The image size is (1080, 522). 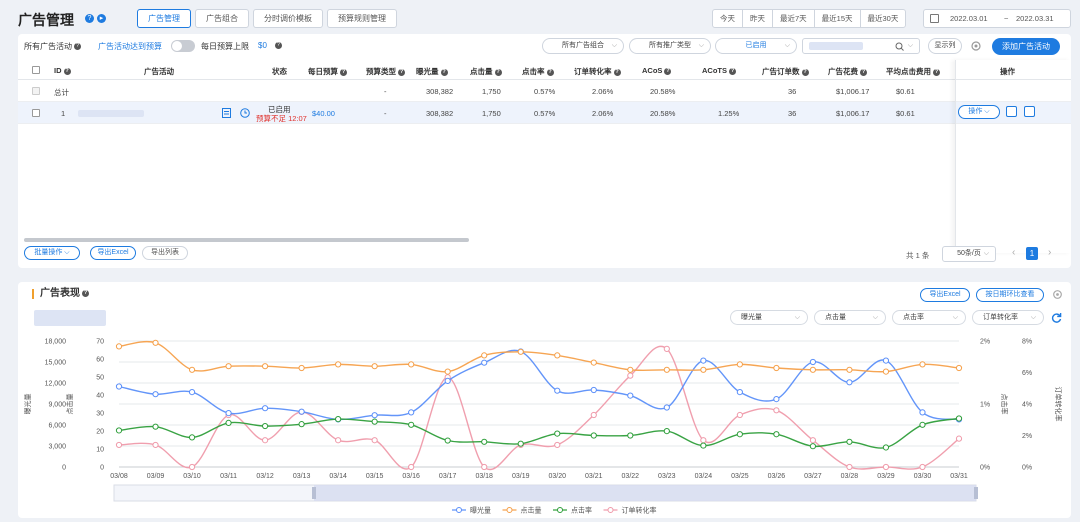 I want to click on select-all-checkbox, so click(x=36, y=70).